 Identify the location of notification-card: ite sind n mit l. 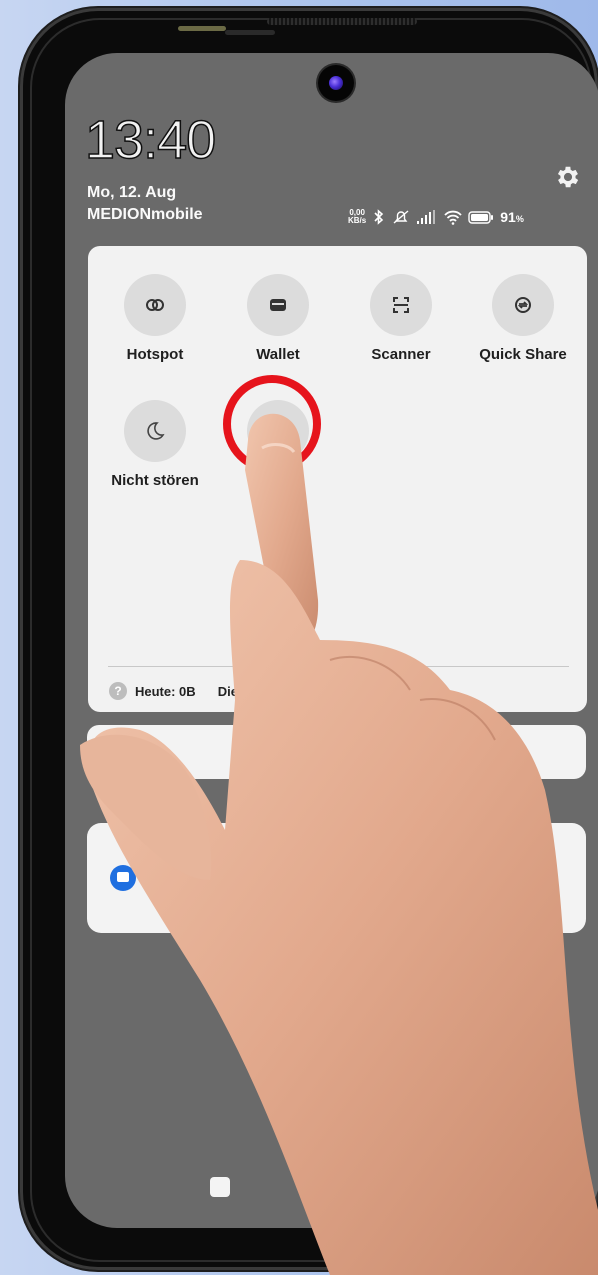
(336, 878).